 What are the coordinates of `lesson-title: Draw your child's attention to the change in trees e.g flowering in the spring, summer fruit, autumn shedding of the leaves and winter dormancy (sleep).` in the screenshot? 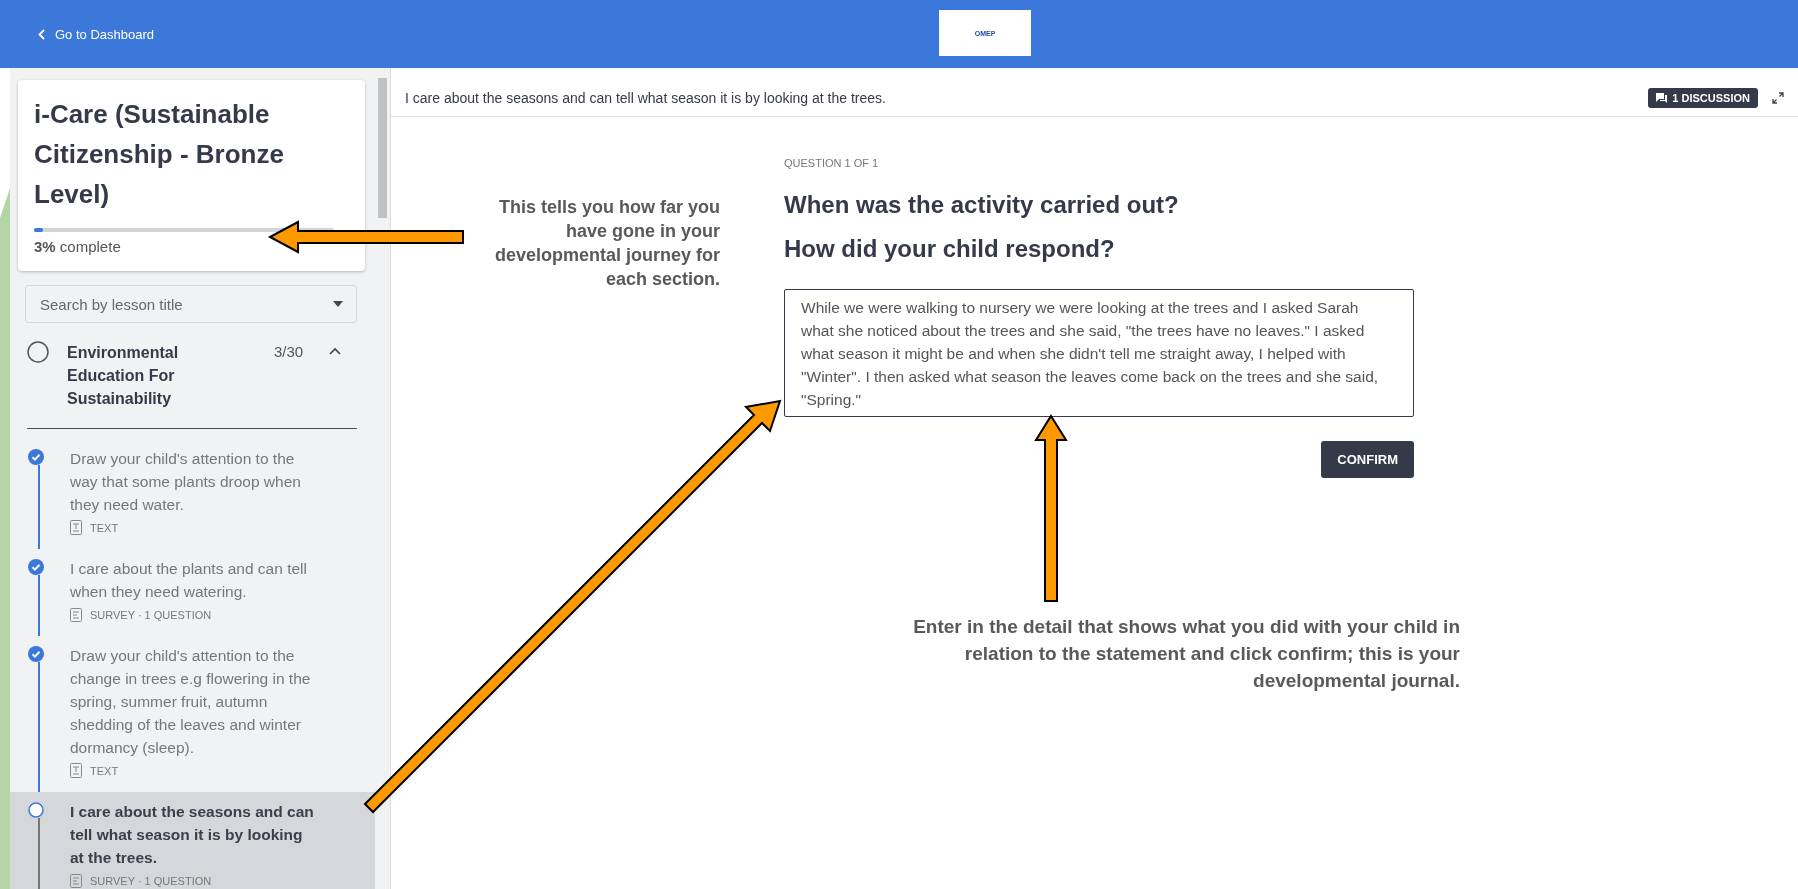 It's located at (191, 702).